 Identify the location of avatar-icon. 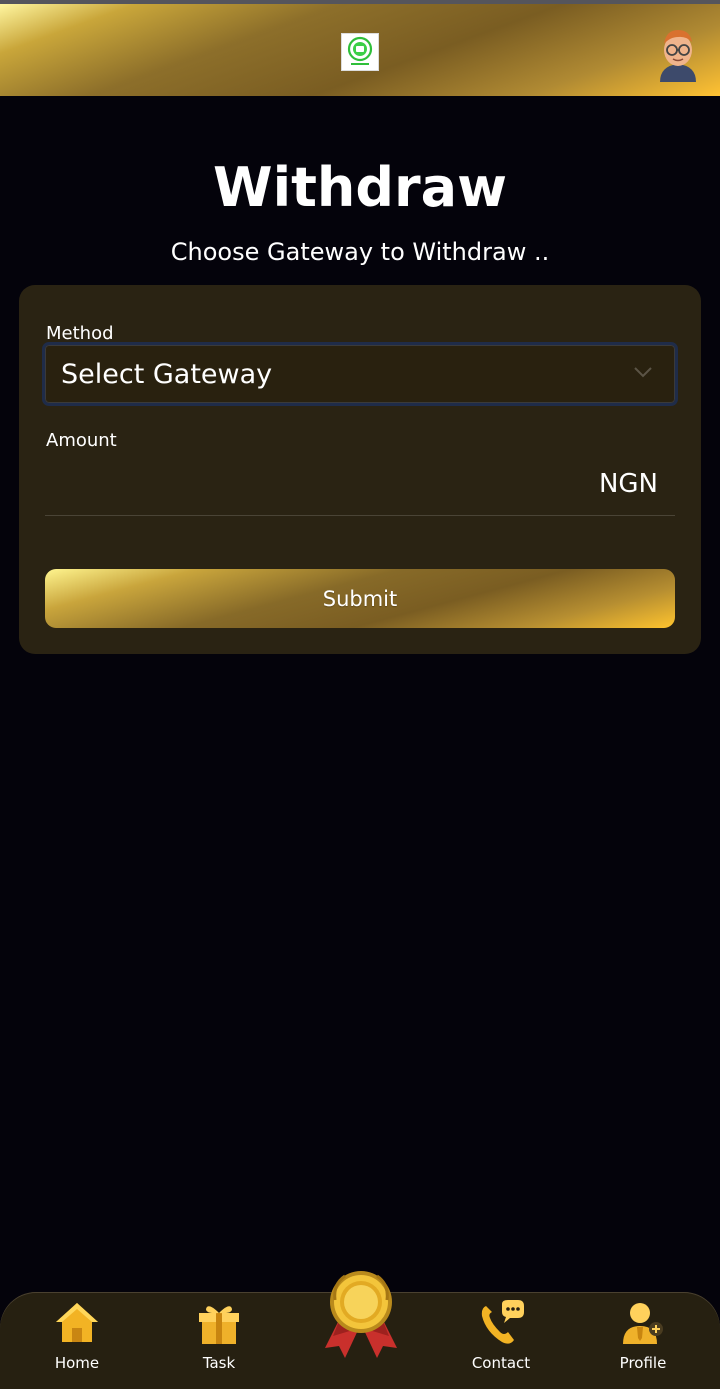
(678, 56).